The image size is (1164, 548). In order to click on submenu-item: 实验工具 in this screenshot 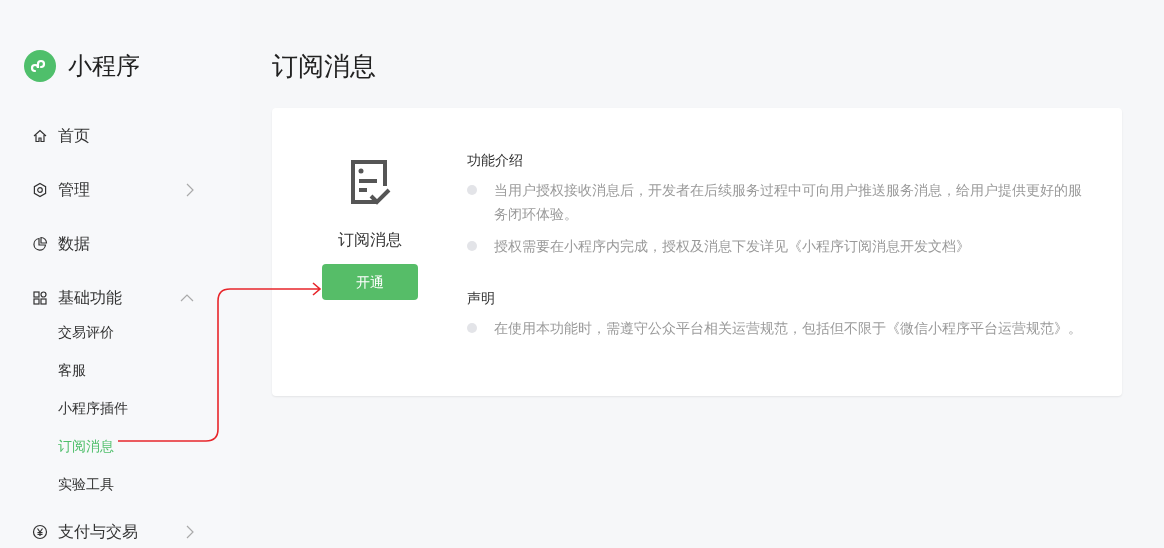, I will do `click(86, 484)`.